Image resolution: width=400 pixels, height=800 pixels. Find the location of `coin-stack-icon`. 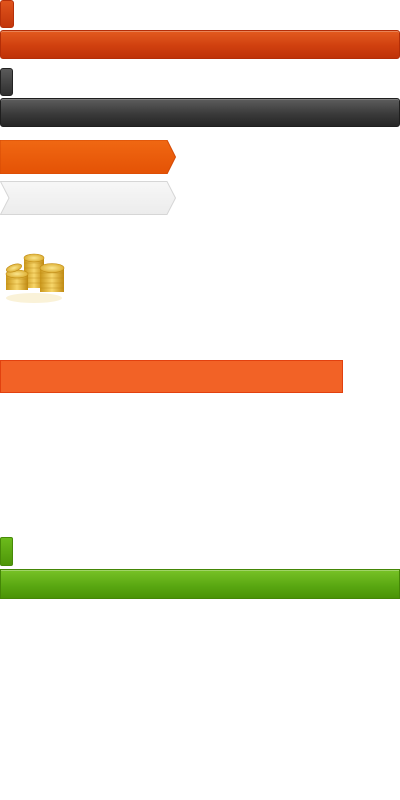

coin-stack-icon is located at coordinates (34, 278).